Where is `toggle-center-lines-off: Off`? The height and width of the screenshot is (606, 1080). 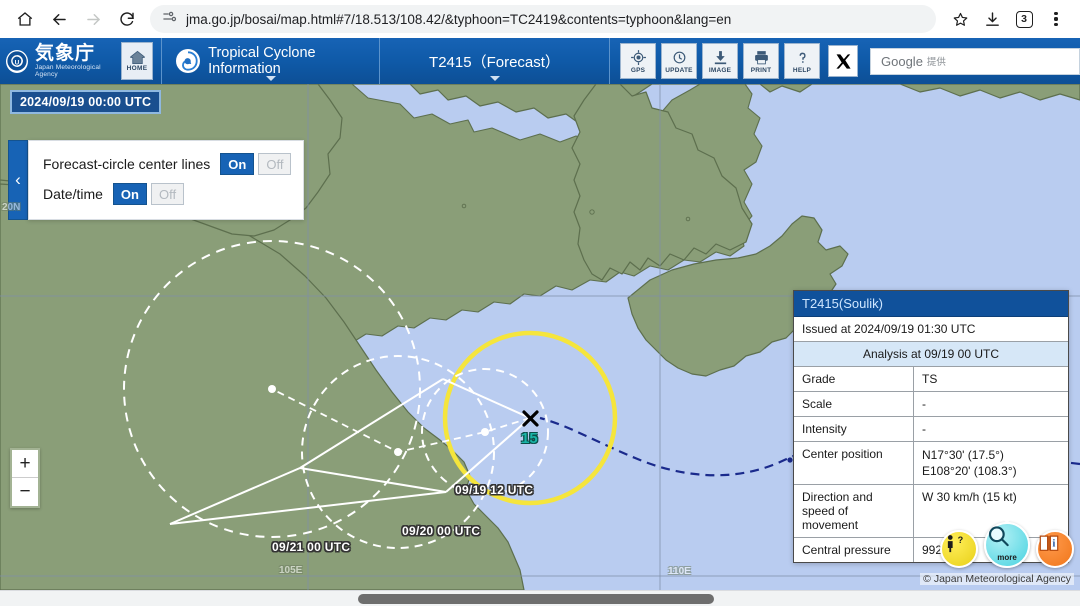
toggle-center-lines-off: Off is located at coordinates (275, 164).